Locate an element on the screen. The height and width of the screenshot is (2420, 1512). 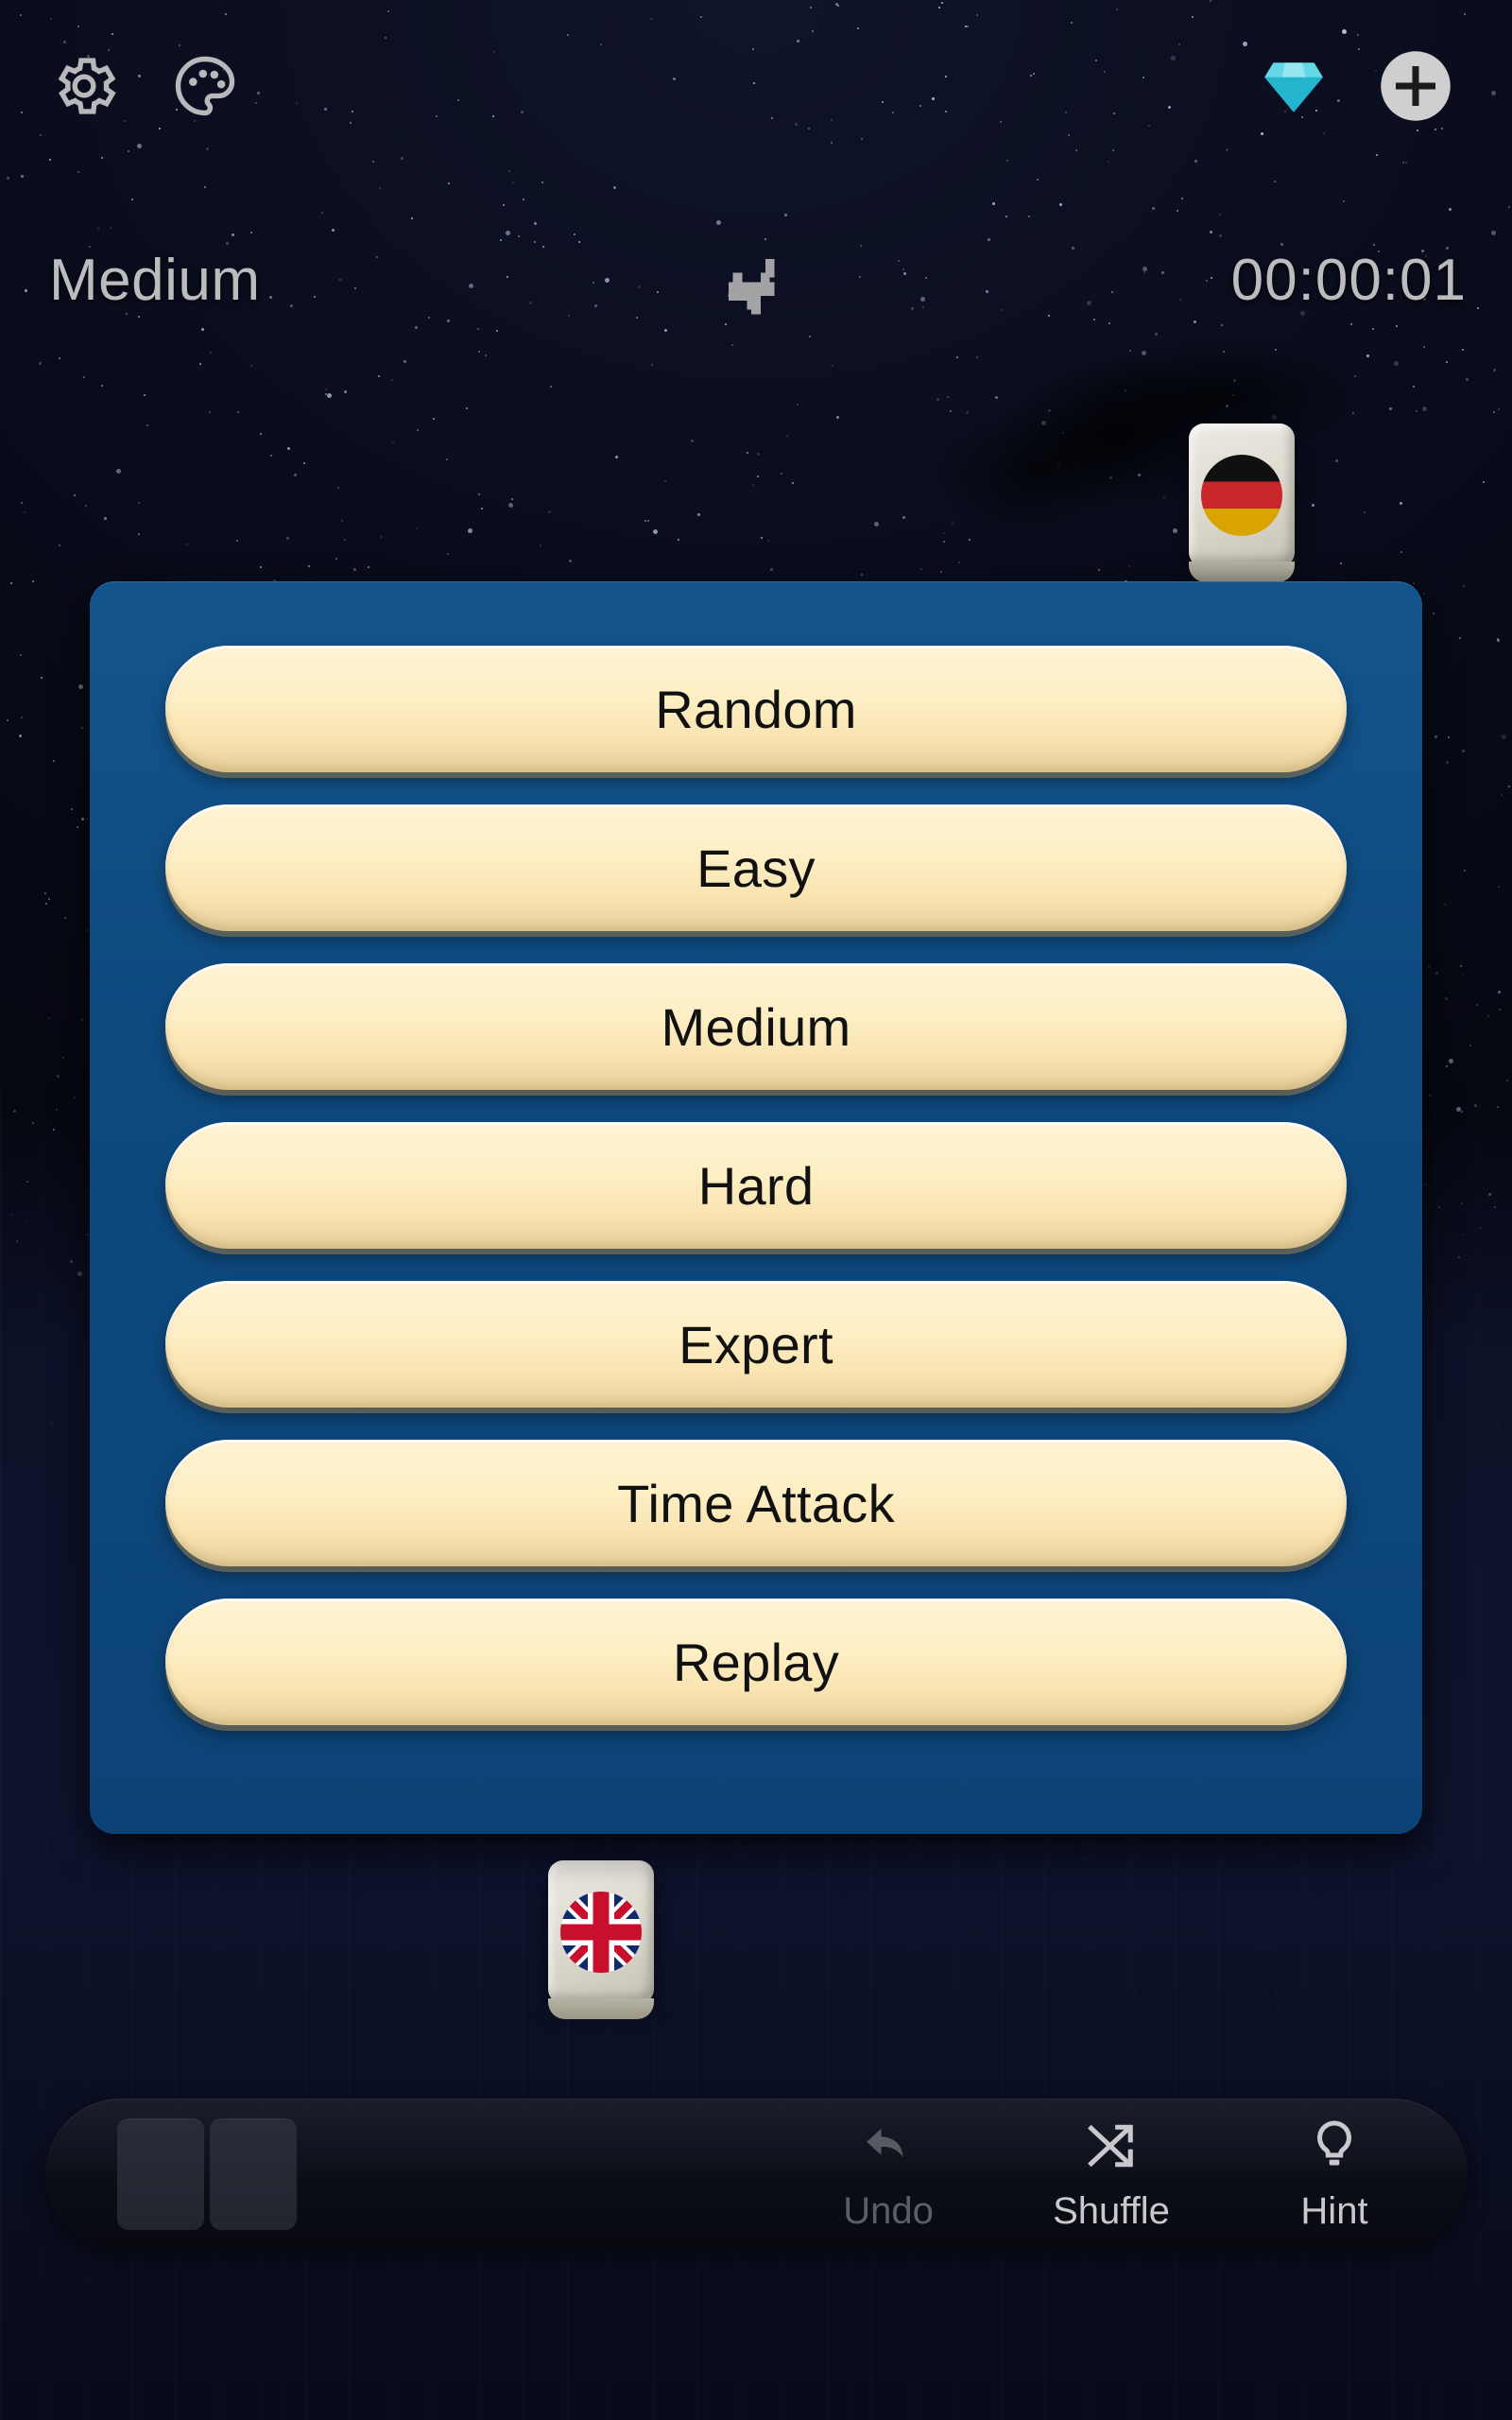
mahjong-tile-germany is located at coordinates (1242, 503).